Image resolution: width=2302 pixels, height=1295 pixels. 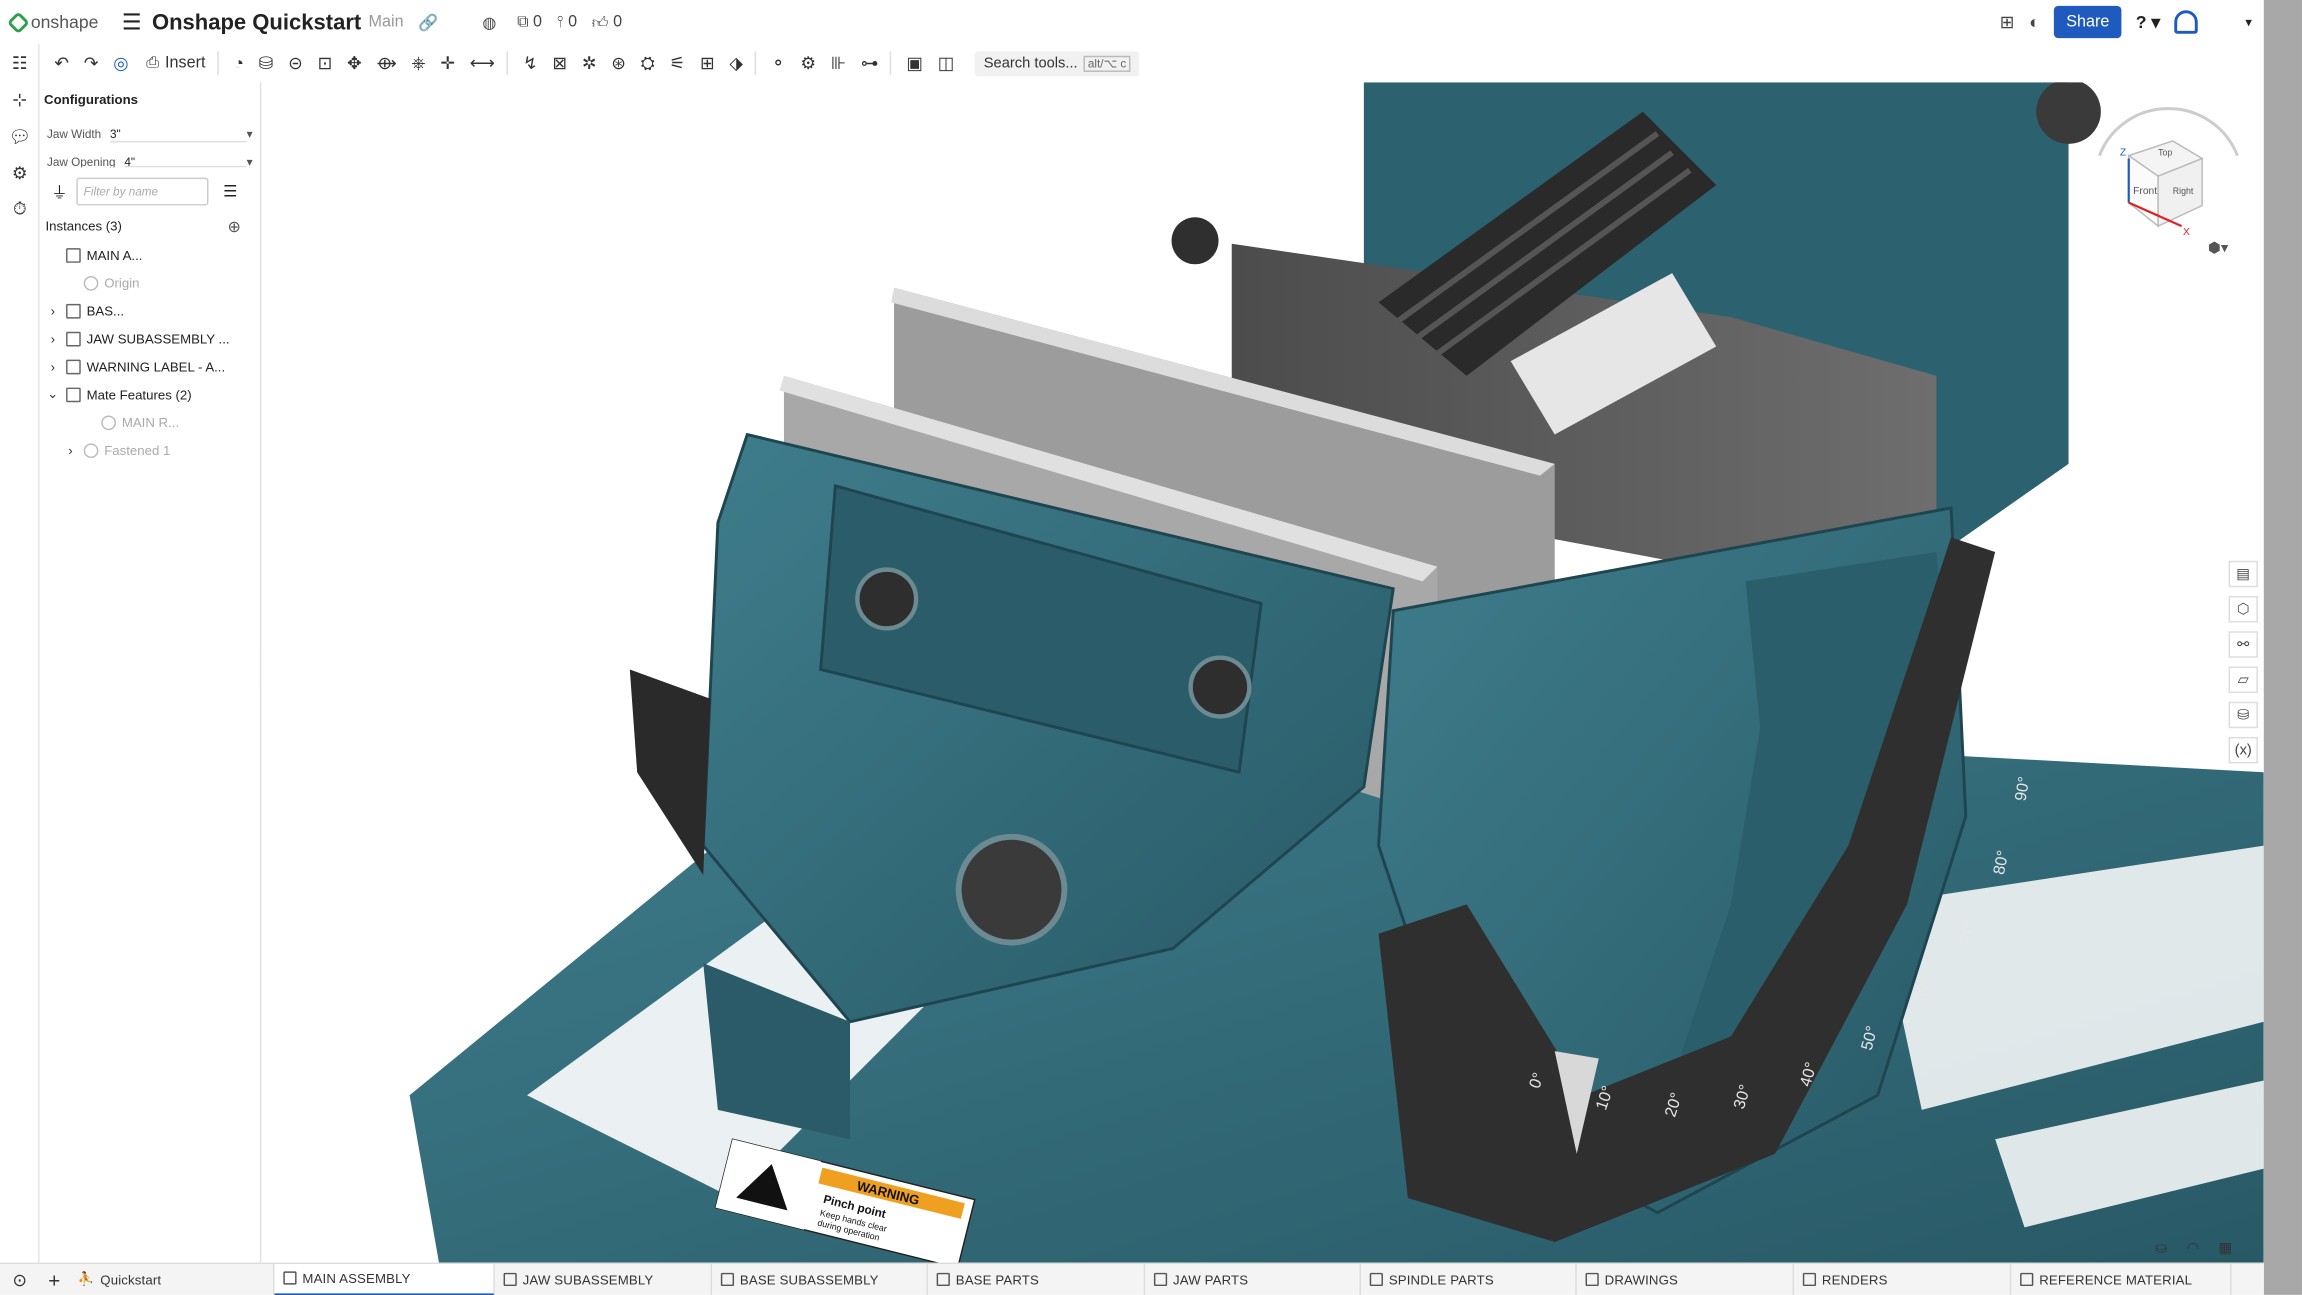 I want to click on versions-button: ⧉ 0, so click(x=529, y=21).